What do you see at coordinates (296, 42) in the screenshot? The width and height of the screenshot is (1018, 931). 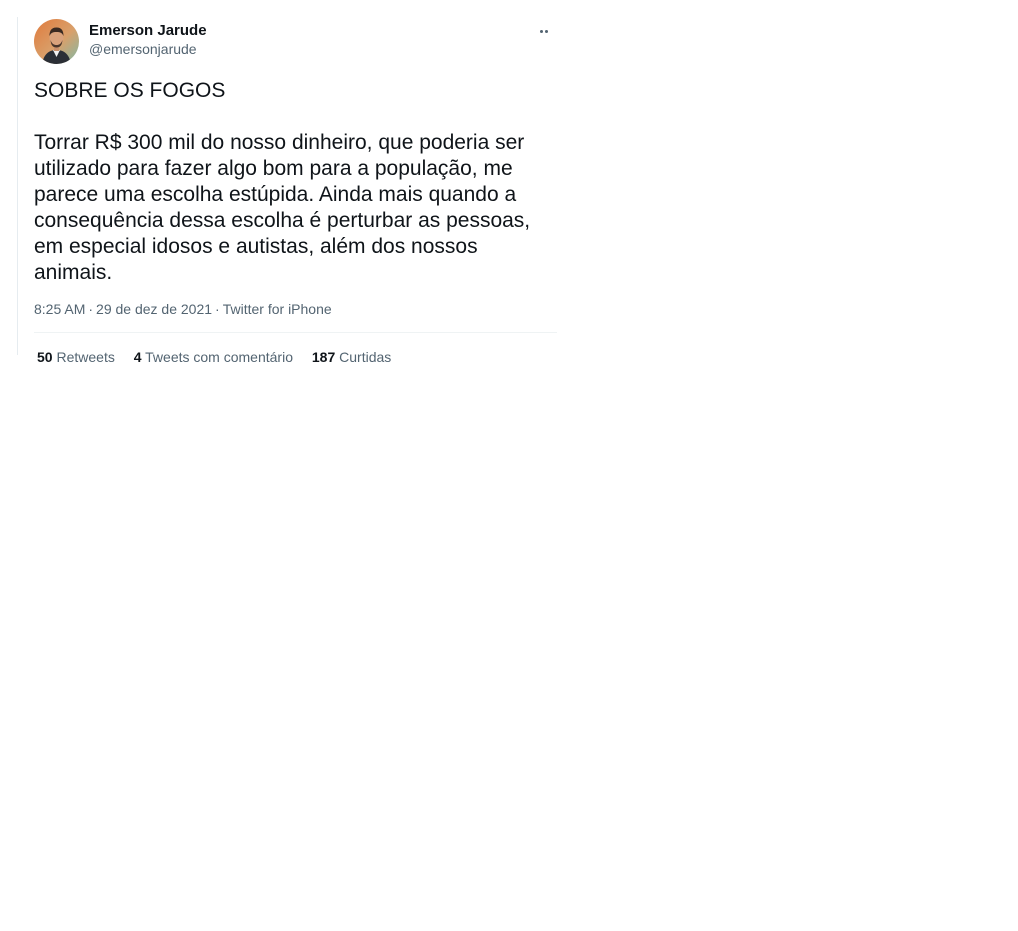 I see `tweet-header: Emerson Jarude @emersonjarude` at bounding box center [296, 42].